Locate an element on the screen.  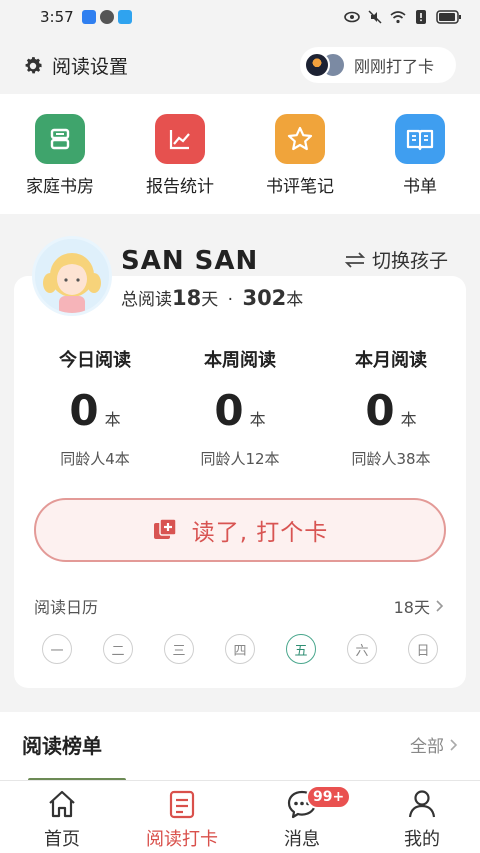
stat-label: 本周阅读 is located at coordinates (240, 360).